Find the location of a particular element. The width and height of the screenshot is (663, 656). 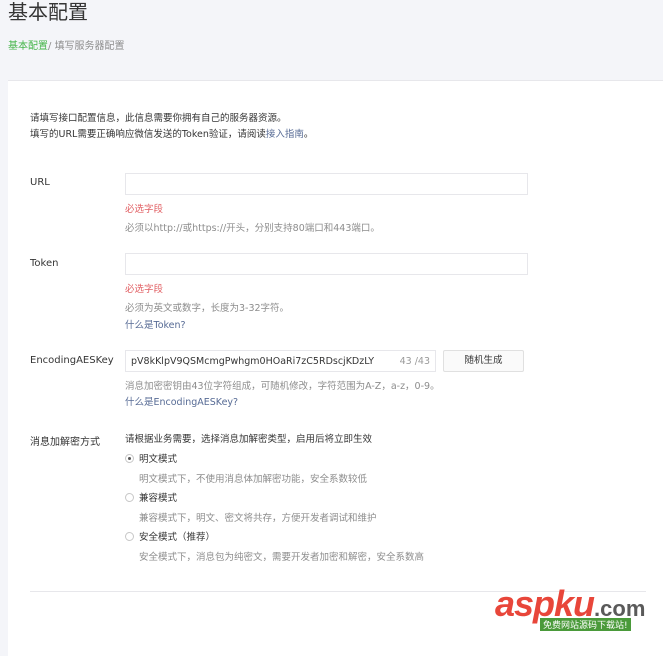

encrypt-mode-description: 请根据业务需要，选择消息加解密类型，启用后将立即生效 is located at coordinates (249, 439).